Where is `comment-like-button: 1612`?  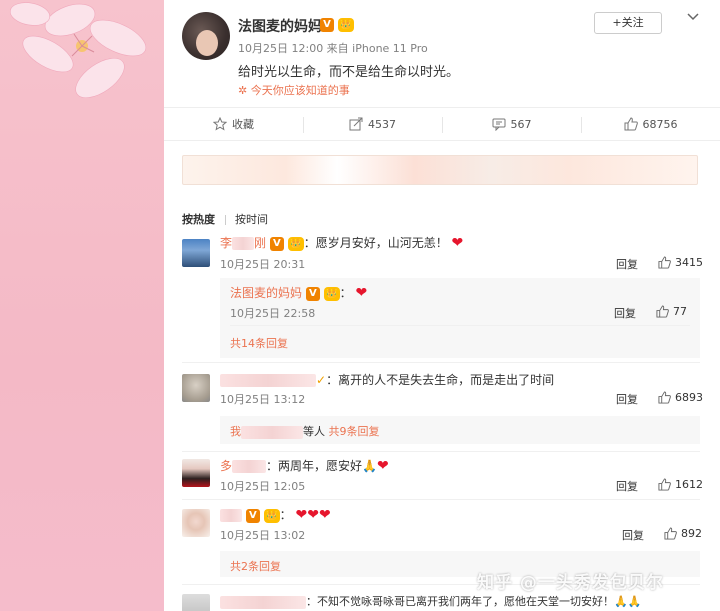
comment-like-button: 1612 is located at coordinates (680, 484).